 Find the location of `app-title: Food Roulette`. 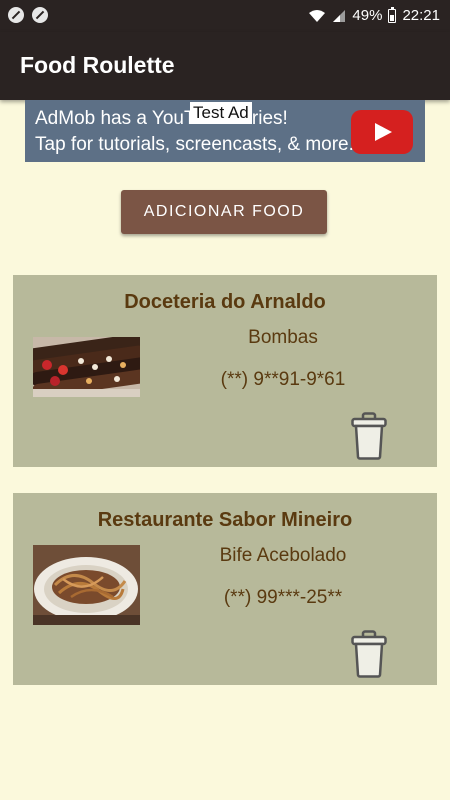

app-title: Food Roulette is located at coordinates (97, 65).